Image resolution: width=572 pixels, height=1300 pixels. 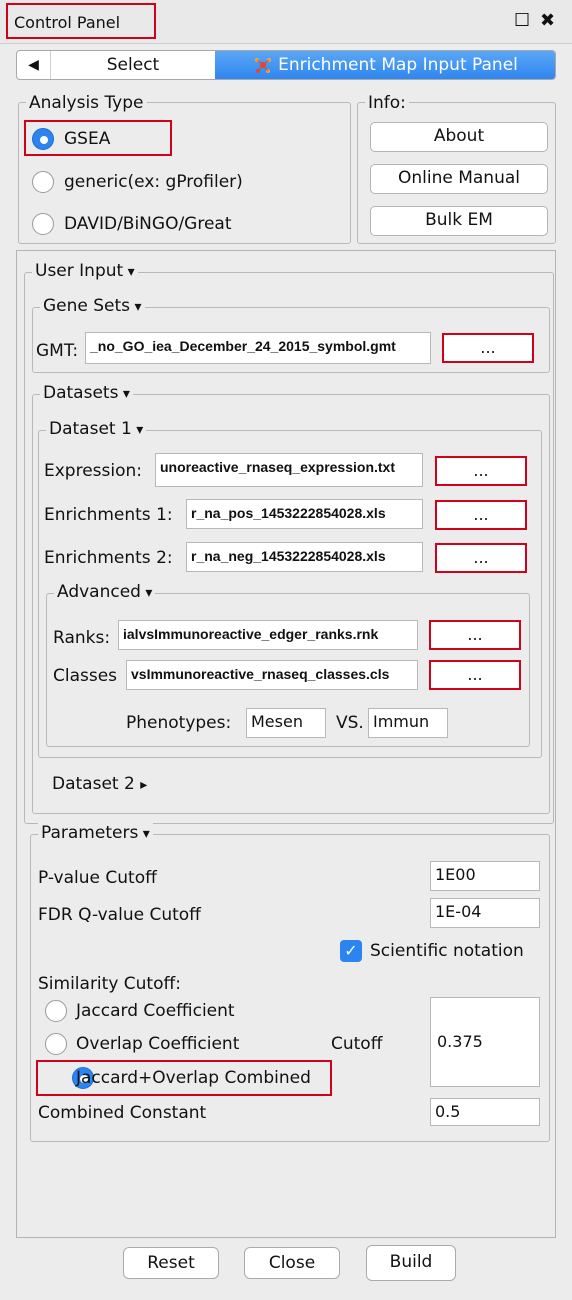 I want to click on close-button: Close, so click(x=292, y=1263).